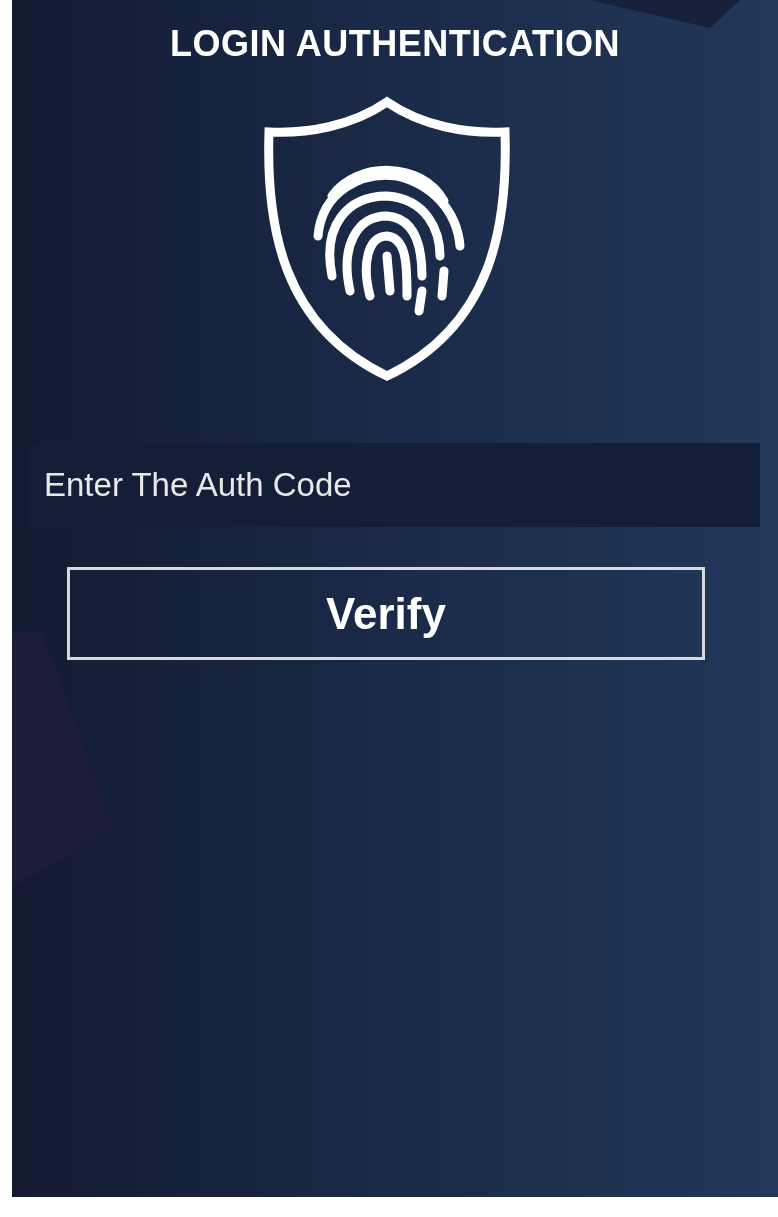 The width and height of the screenshot is (778, 1217). What do you see at coordinates (387, 238) in the screenshot?
I see `shield-fingerprint-icon` at bounding box center [387, 238].